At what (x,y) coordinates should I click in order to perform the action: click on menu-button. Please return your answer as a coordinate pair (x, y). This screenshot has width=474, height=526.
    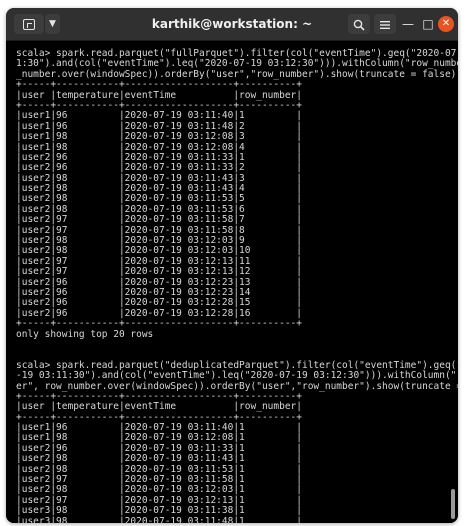
    Looking at the image, I should click on (385, 24).